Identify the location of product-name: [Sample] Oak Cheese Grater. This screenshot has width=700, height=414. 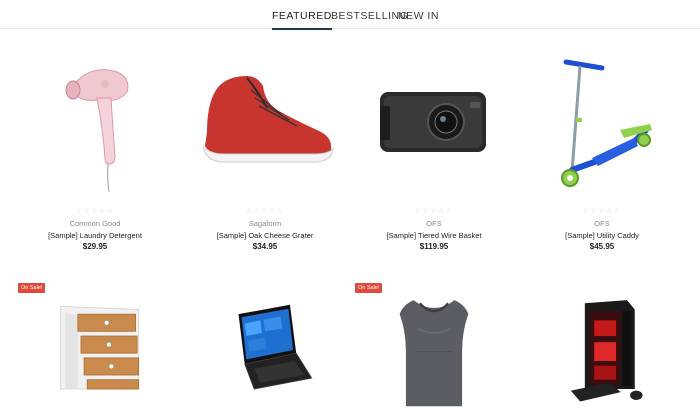
(265, 235).